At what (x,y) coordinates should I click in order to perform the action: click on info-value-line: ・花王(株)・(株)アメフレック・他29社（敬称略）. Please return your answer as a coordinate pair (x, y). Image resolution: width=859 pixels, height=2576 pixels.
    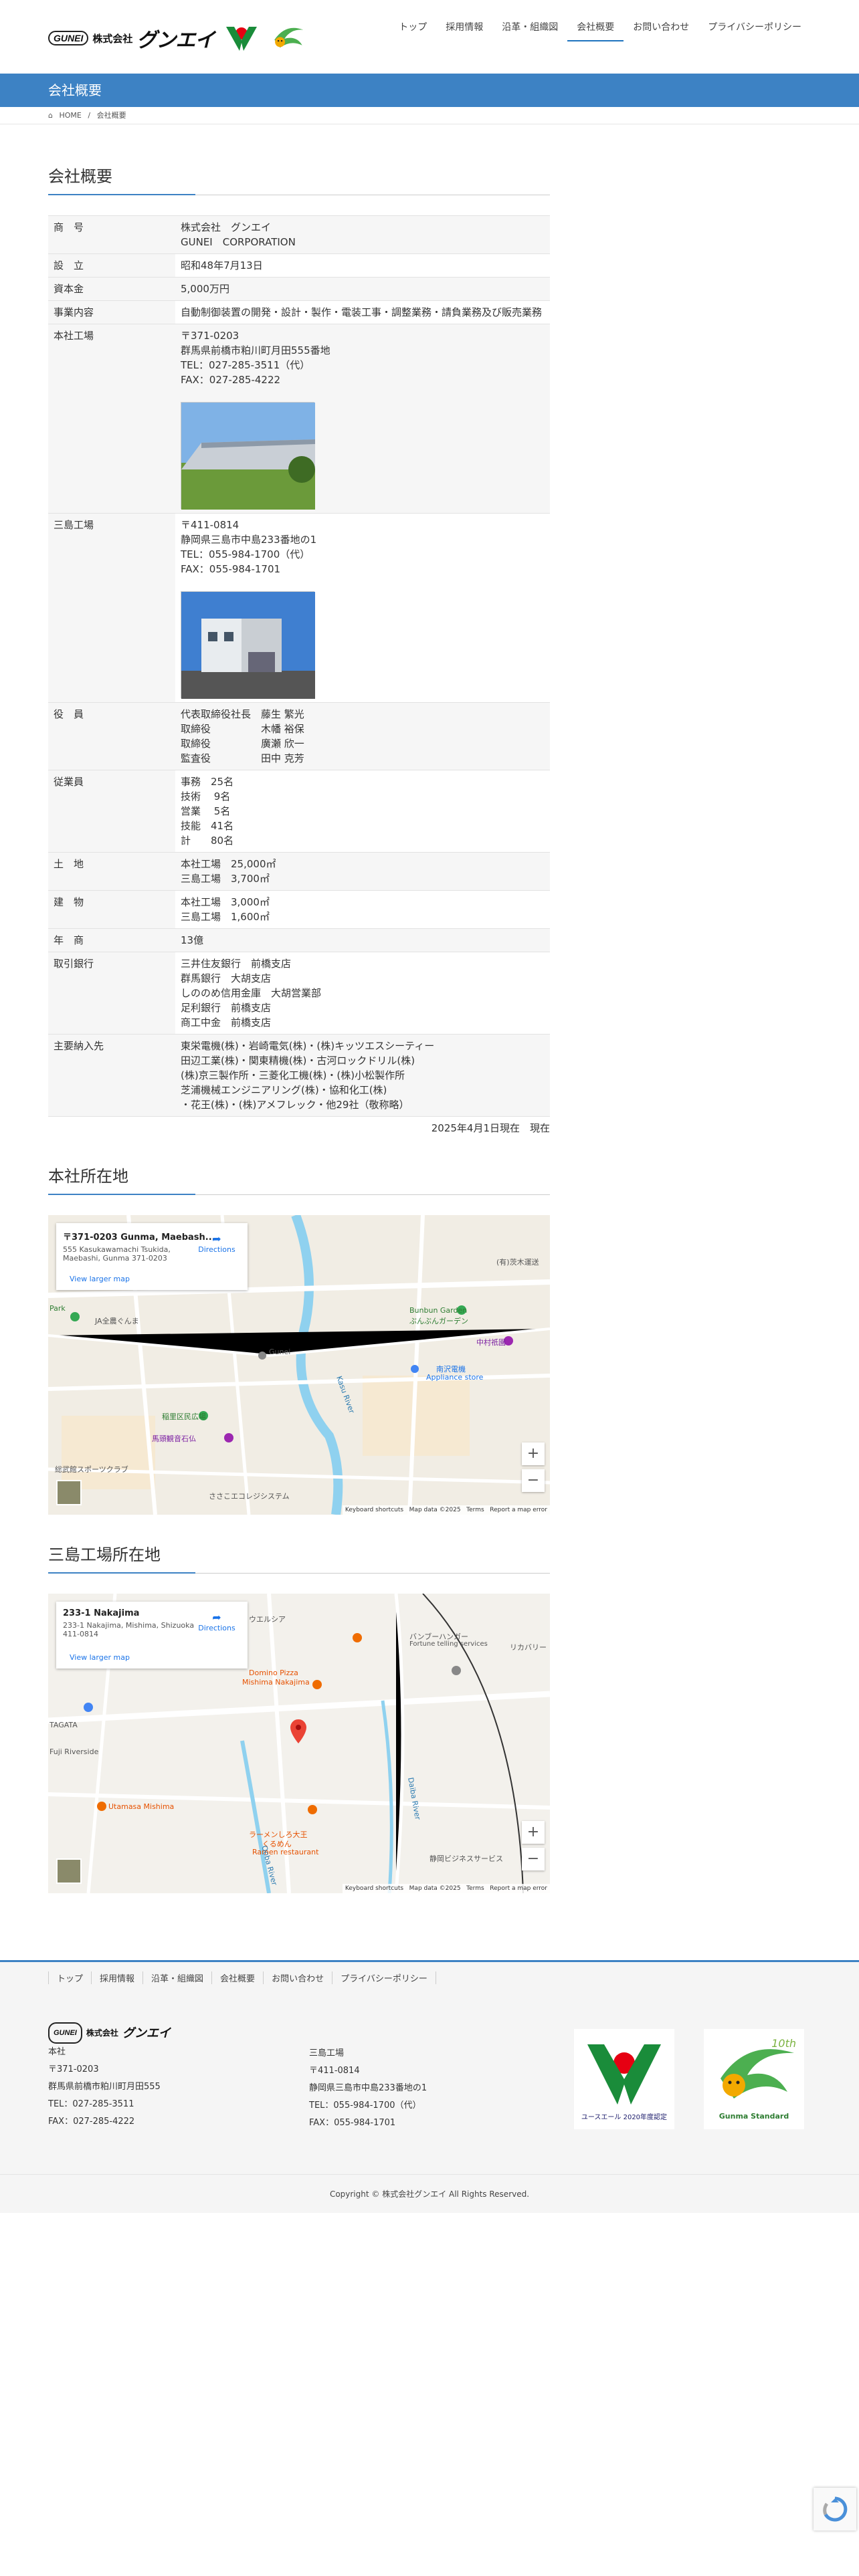
    Looking at the image, I should click on (295, 1105).